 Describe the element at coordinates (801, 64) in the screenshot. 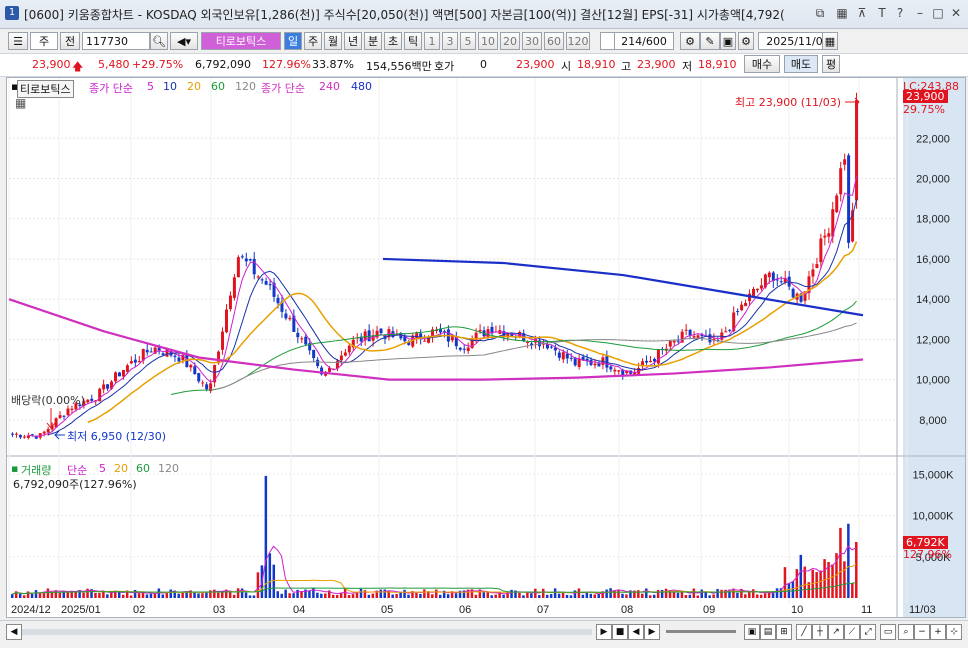

I see `sell-button: 매도` at that location.